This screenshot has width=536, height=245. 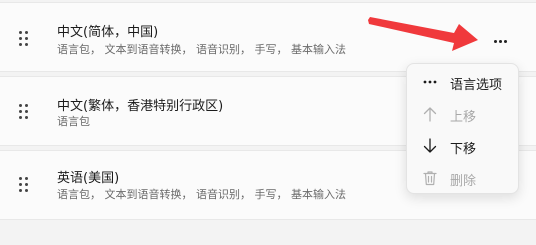 I want to click on menu-item-label: 上移, so click(x=463, y=117).